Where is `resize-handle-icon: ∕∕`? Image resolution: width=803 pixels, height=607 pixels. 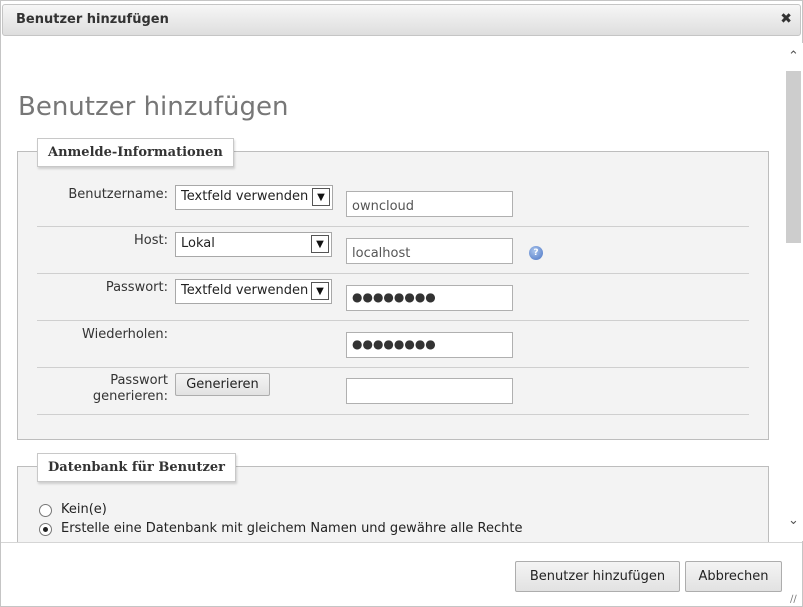
resize-handle-icon: ∕∕ is located at coordinates (795, 599).